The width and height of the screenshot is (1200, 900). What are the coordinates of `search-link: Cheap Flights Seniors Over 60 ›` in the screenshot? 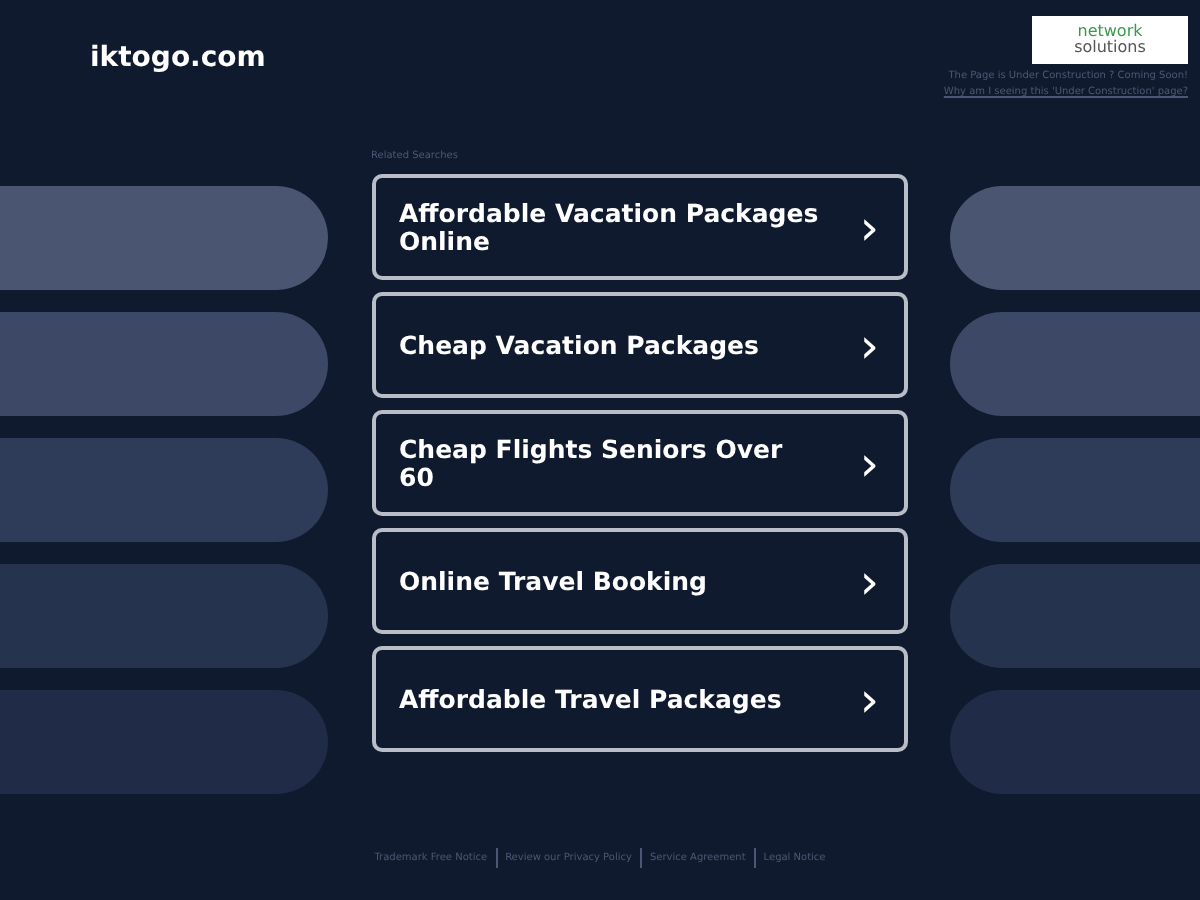 It's located at (639, 463).